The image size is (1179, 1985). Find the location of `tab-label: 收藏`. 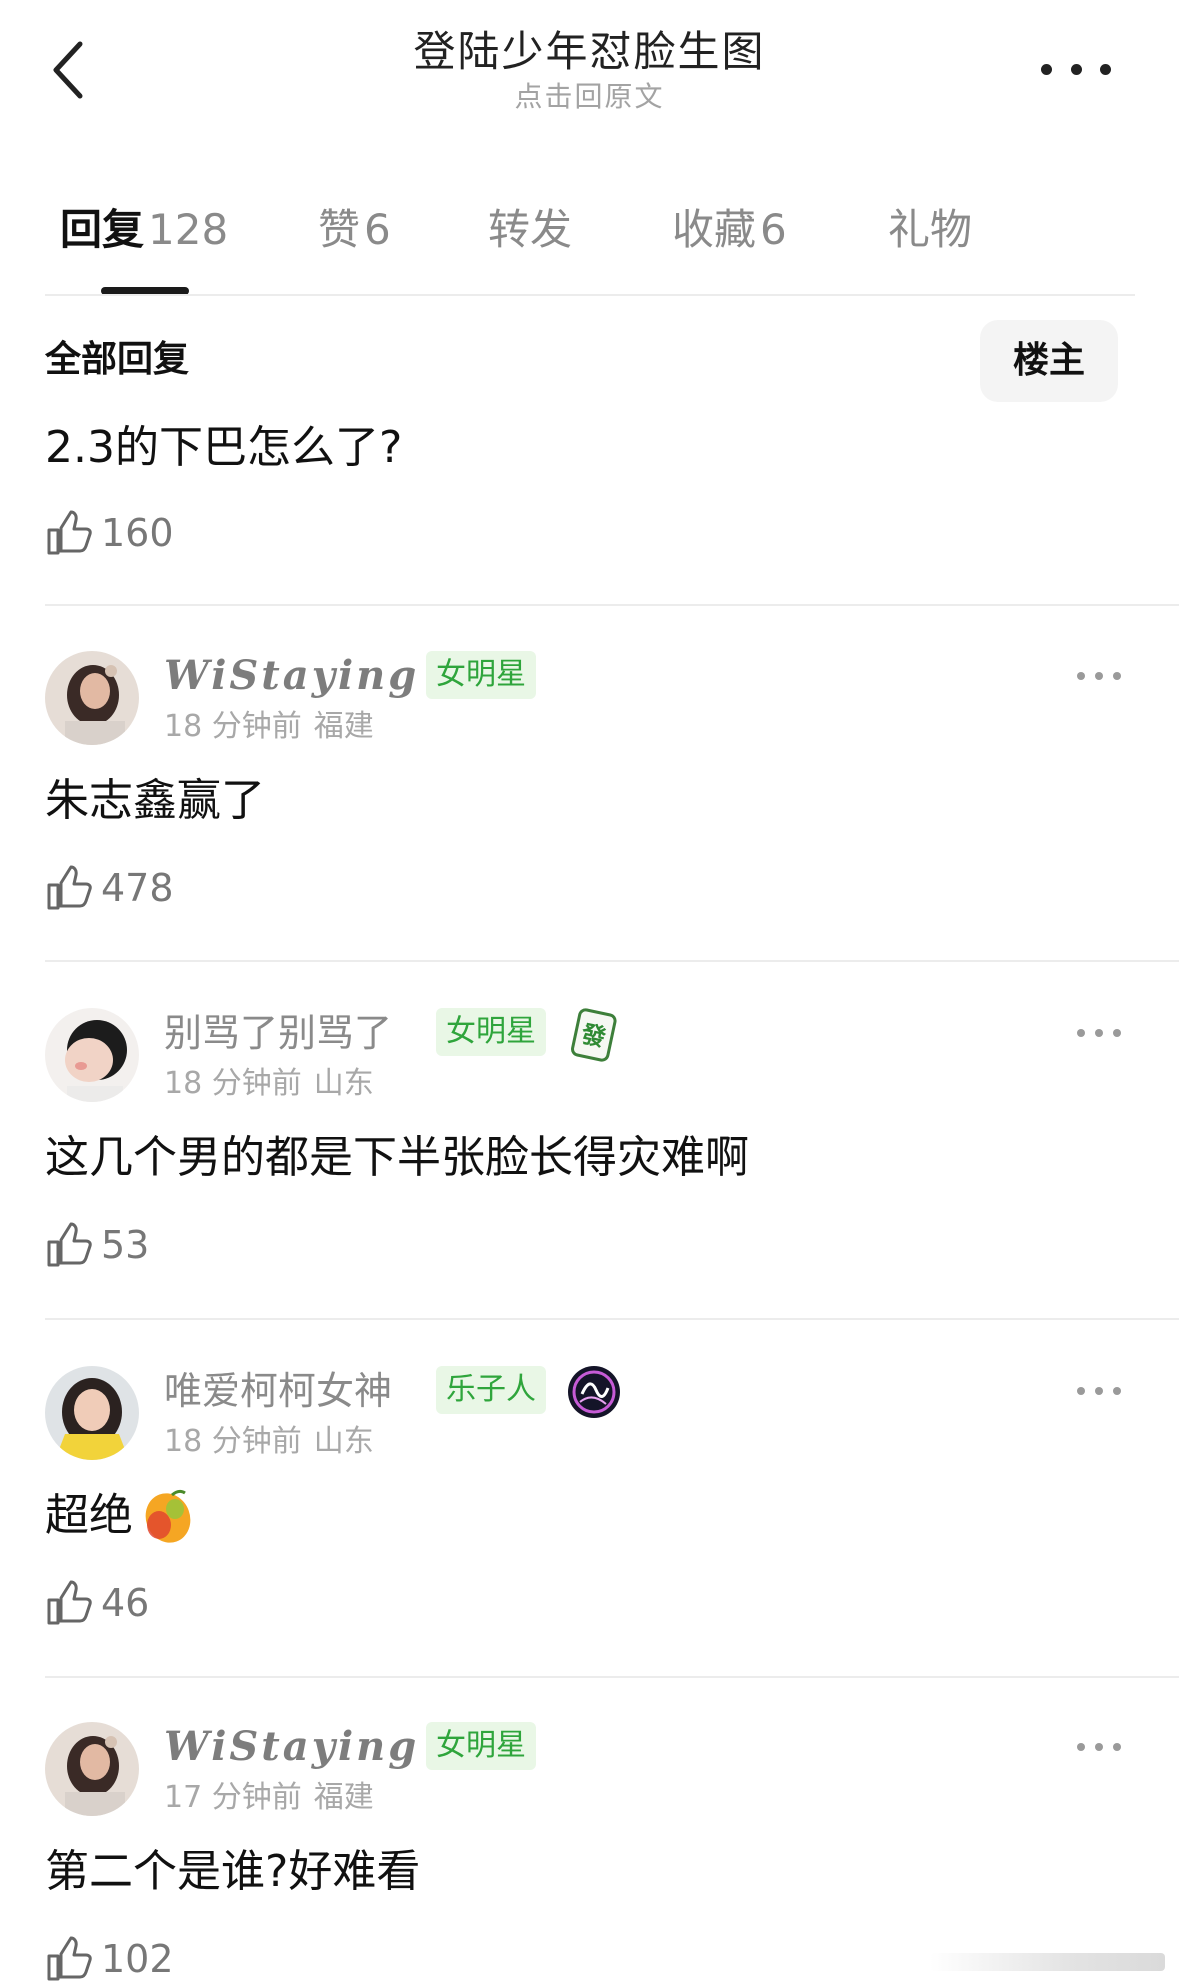

tab-label: 收藏 is located at coordinates (714, 229).